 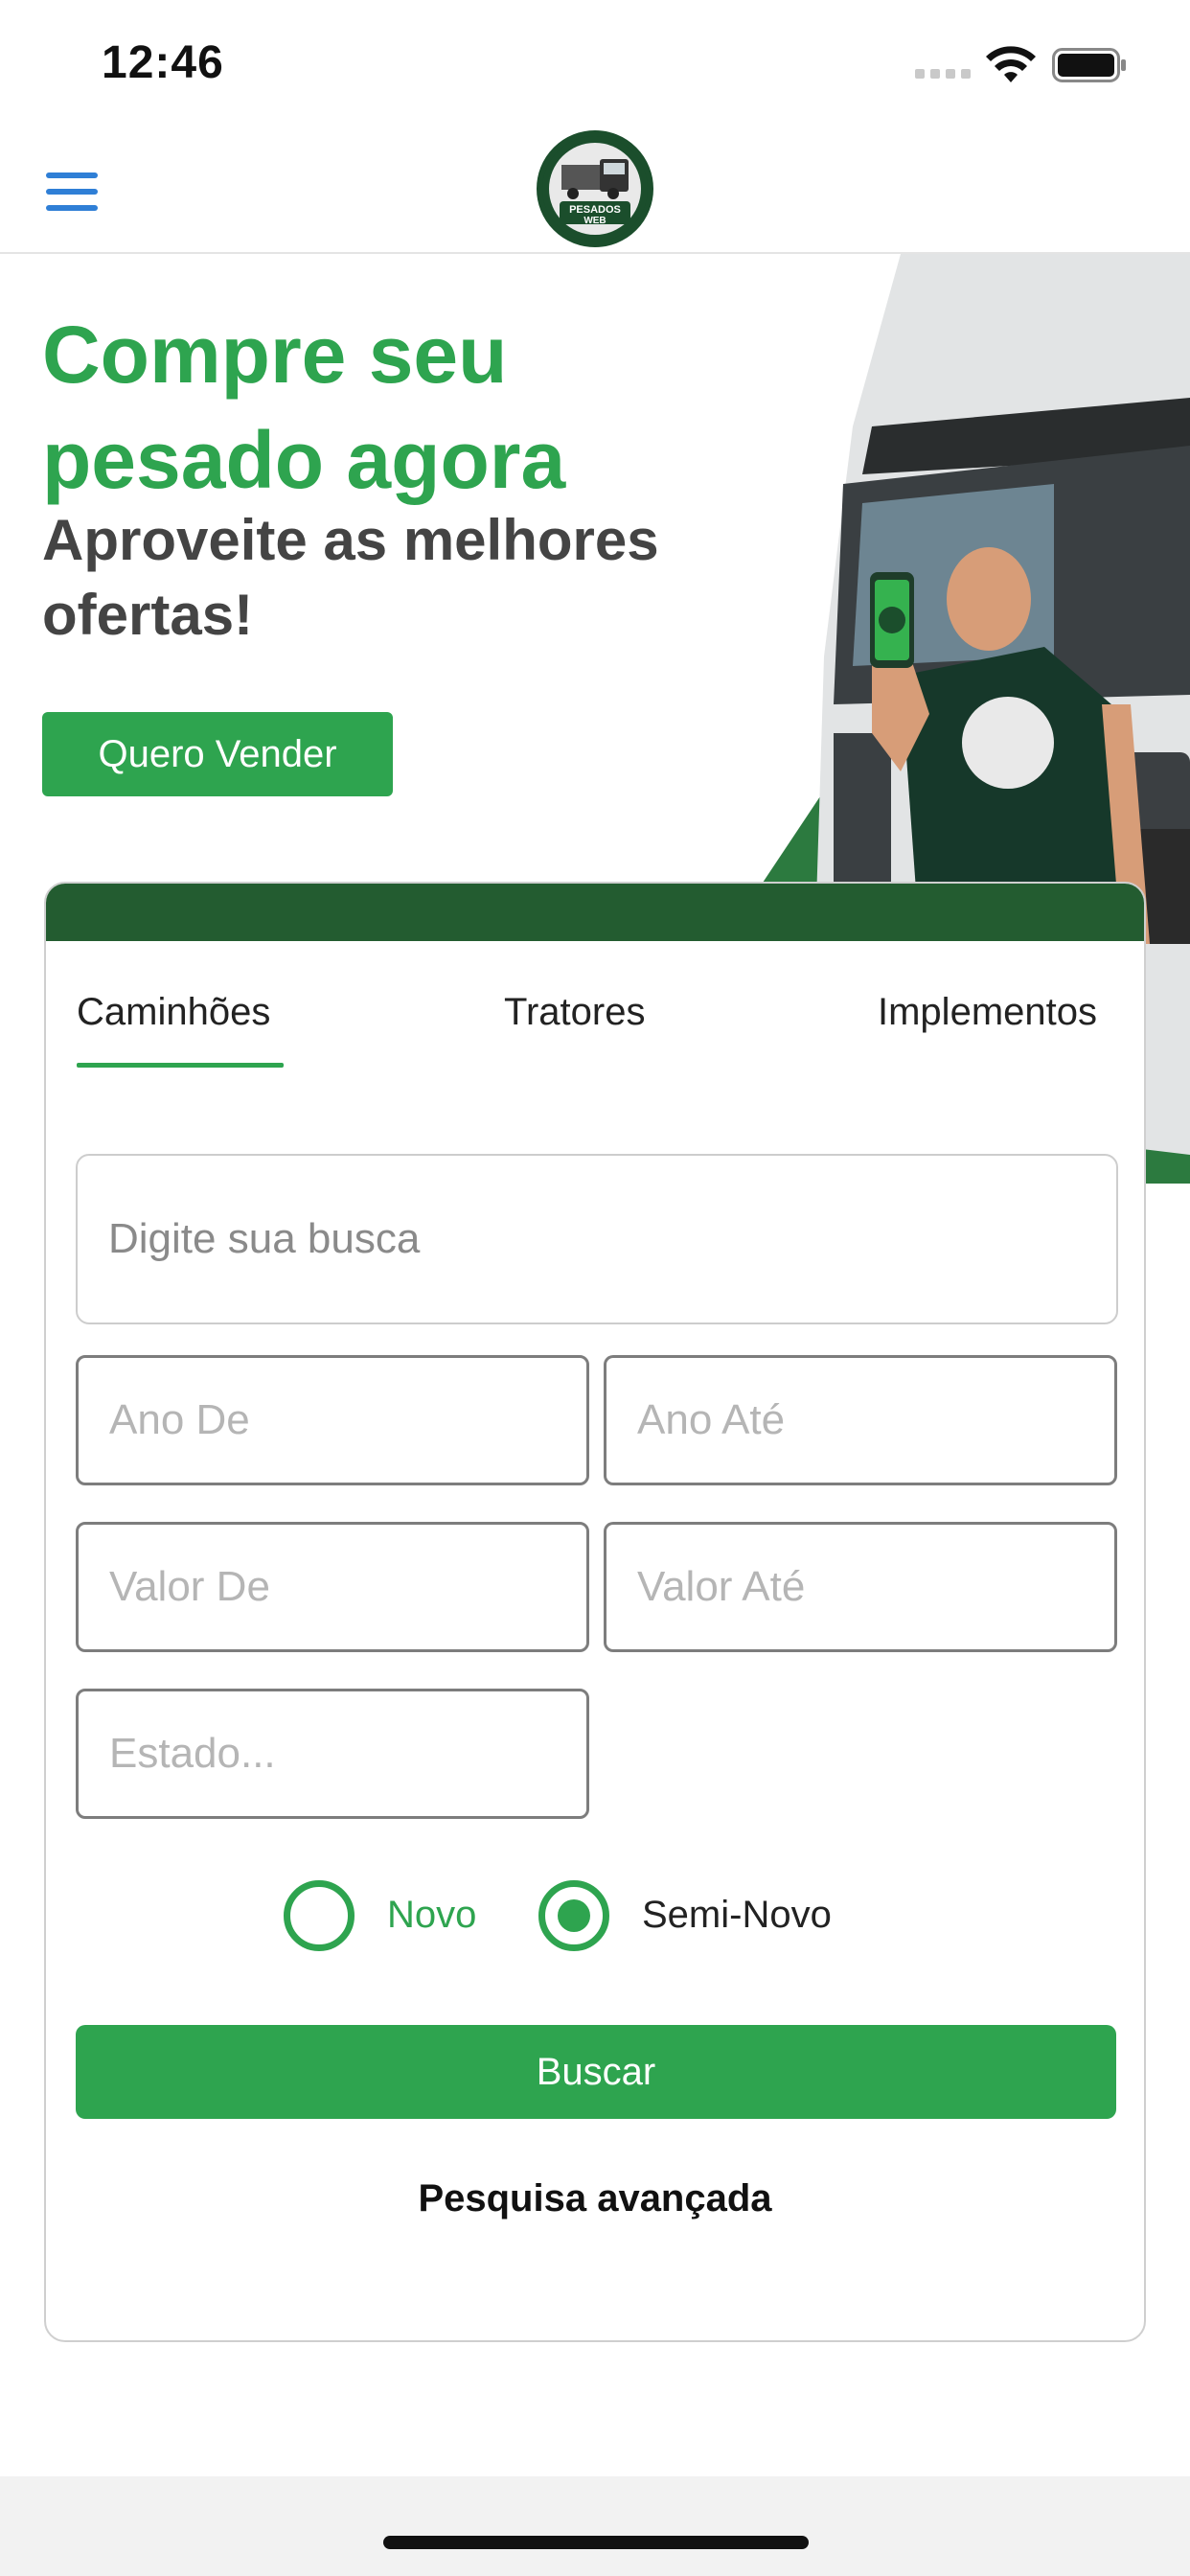 I want to click on home-indicator, so click(x=596, y=2542).